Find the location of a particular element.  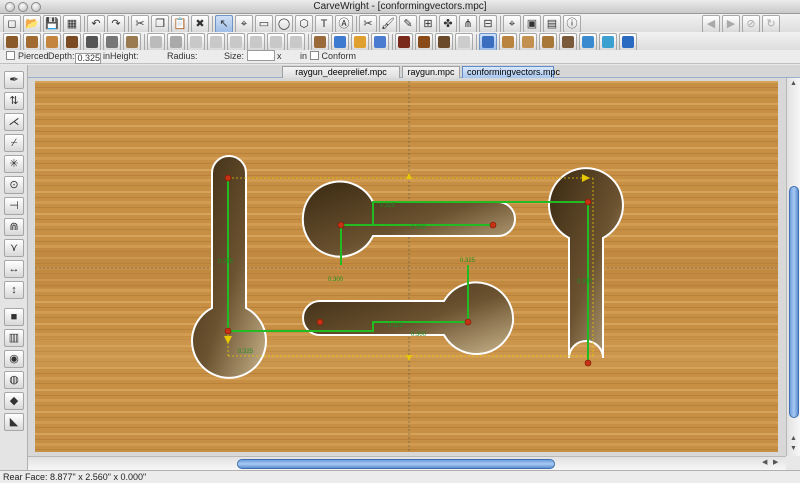

node-edit-button: ⌖ is located at coordinates (244, 24).